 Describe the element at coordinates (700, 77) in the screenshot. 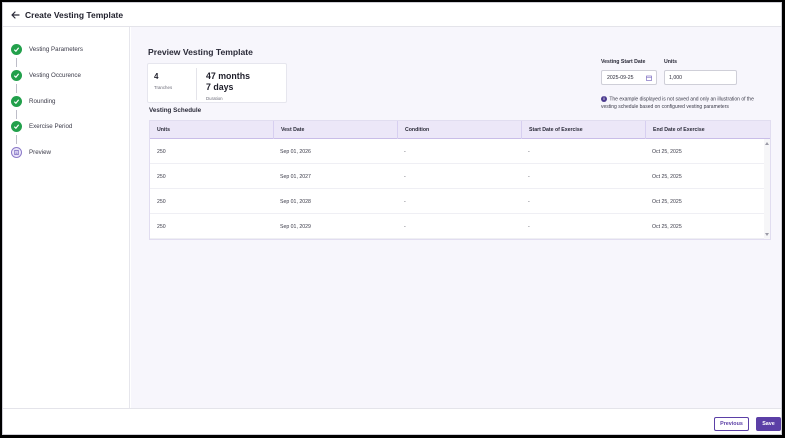

I see `units-input: 1,000` at that location.